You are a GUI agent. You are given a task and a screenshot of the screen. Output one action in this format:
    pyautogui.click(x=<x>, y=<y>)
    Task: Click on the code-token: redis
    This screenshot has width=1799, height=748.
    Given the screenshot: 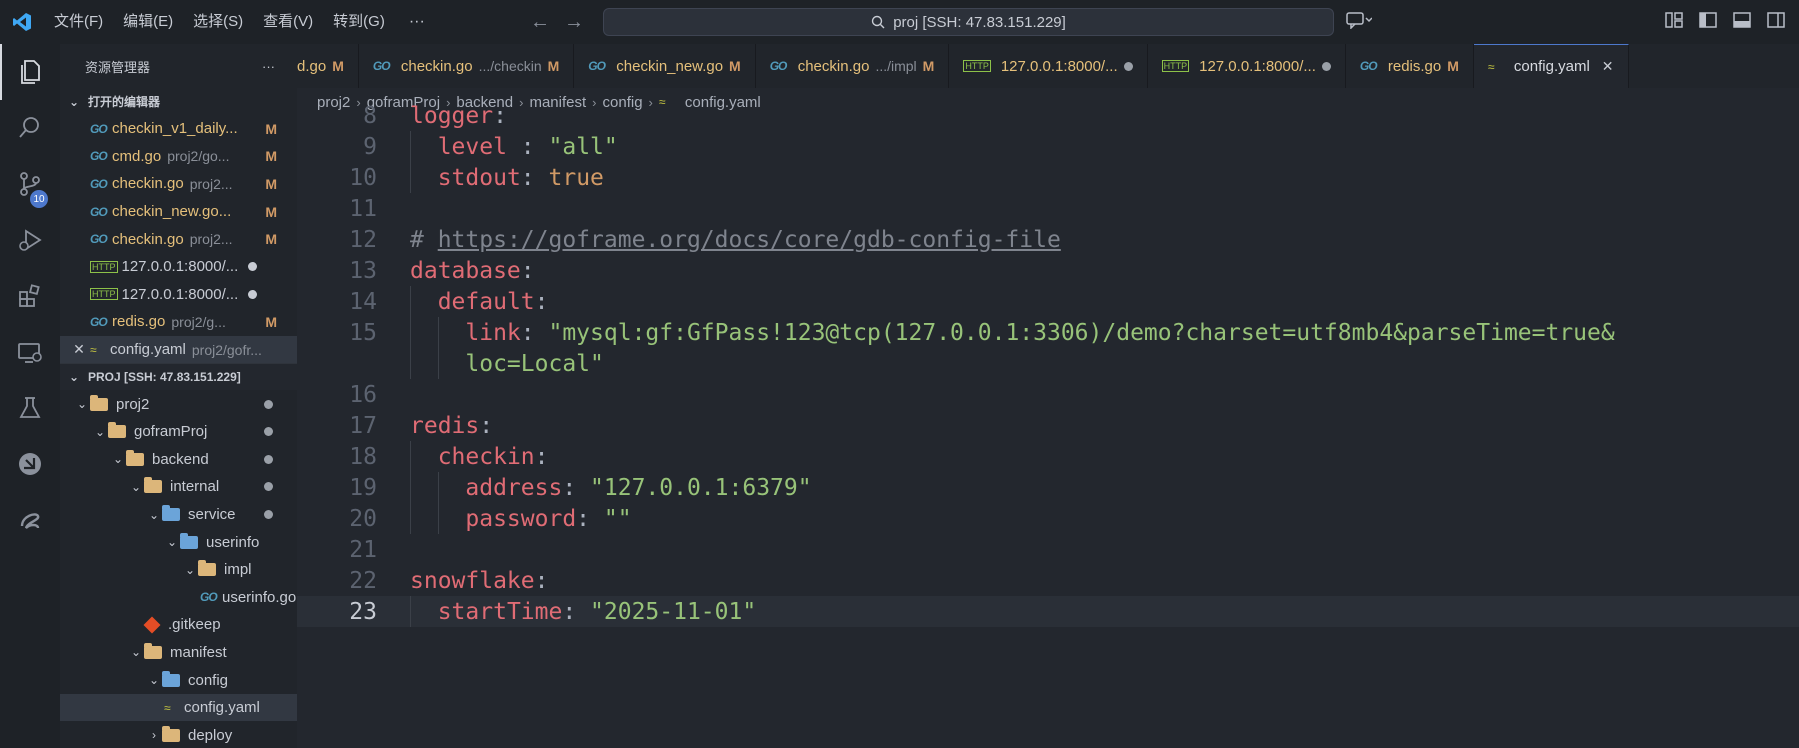 What is the action you would take?
    pyautogui.click(x=445, y=425)
    